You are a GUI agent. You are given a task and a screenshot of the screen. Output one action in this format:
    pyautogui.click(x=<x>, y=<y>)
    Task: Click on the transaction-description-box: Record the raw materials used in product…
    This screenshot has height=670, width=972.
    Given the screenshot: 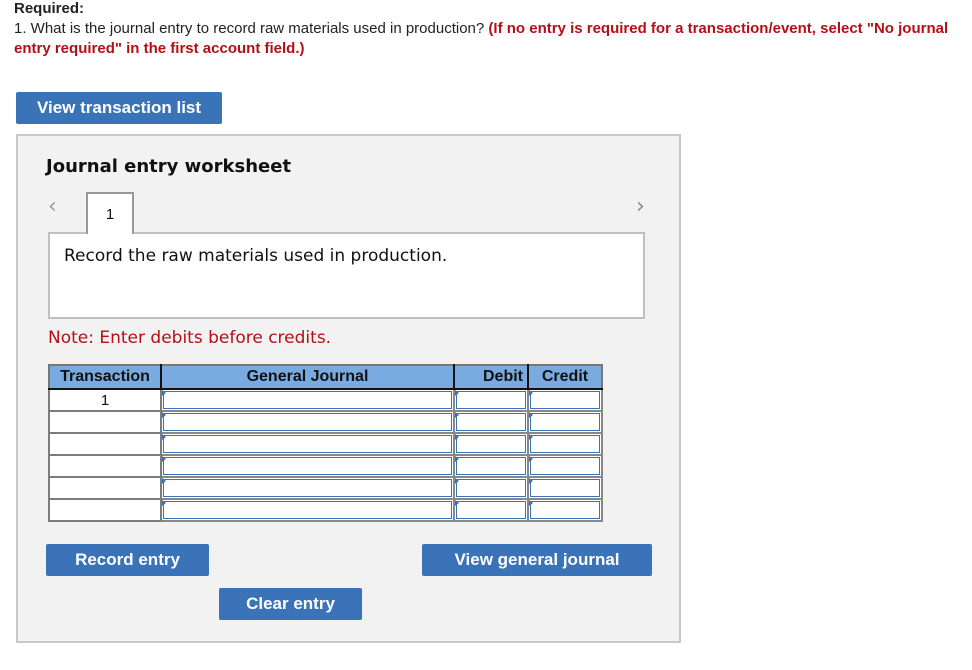 What is the action you would take?
    pyautogui.click(x=346, y=275)
    